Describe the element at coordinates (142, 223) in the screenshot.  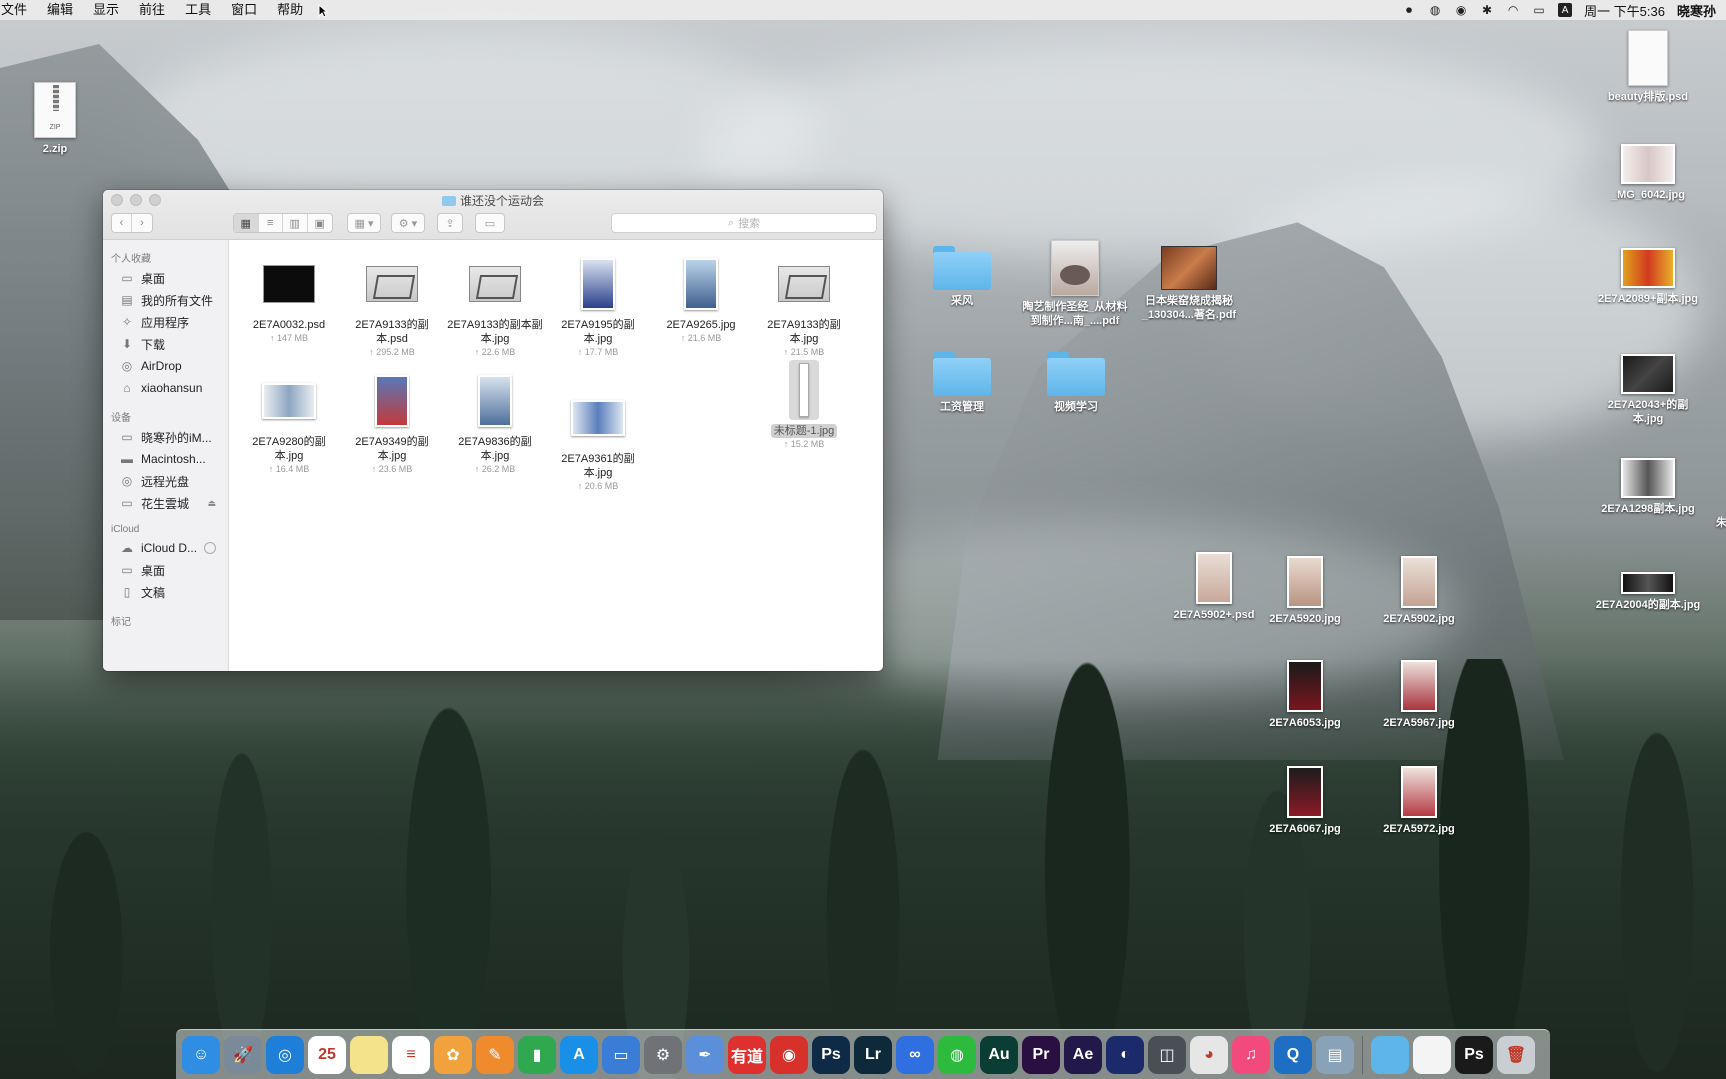
I see `forward-button: ›` at that location.